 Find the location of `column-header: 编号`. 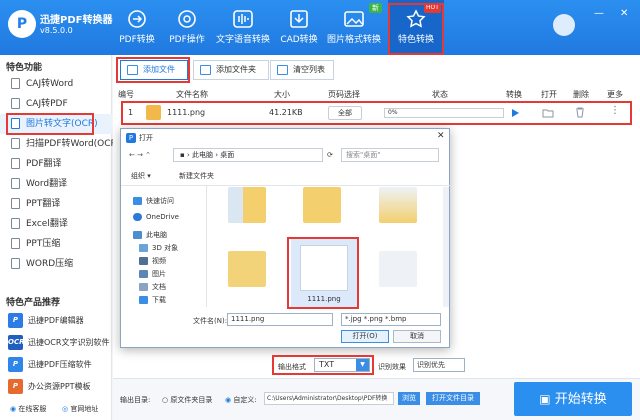

column-header: 编号 is located at coordinates (126, 94).